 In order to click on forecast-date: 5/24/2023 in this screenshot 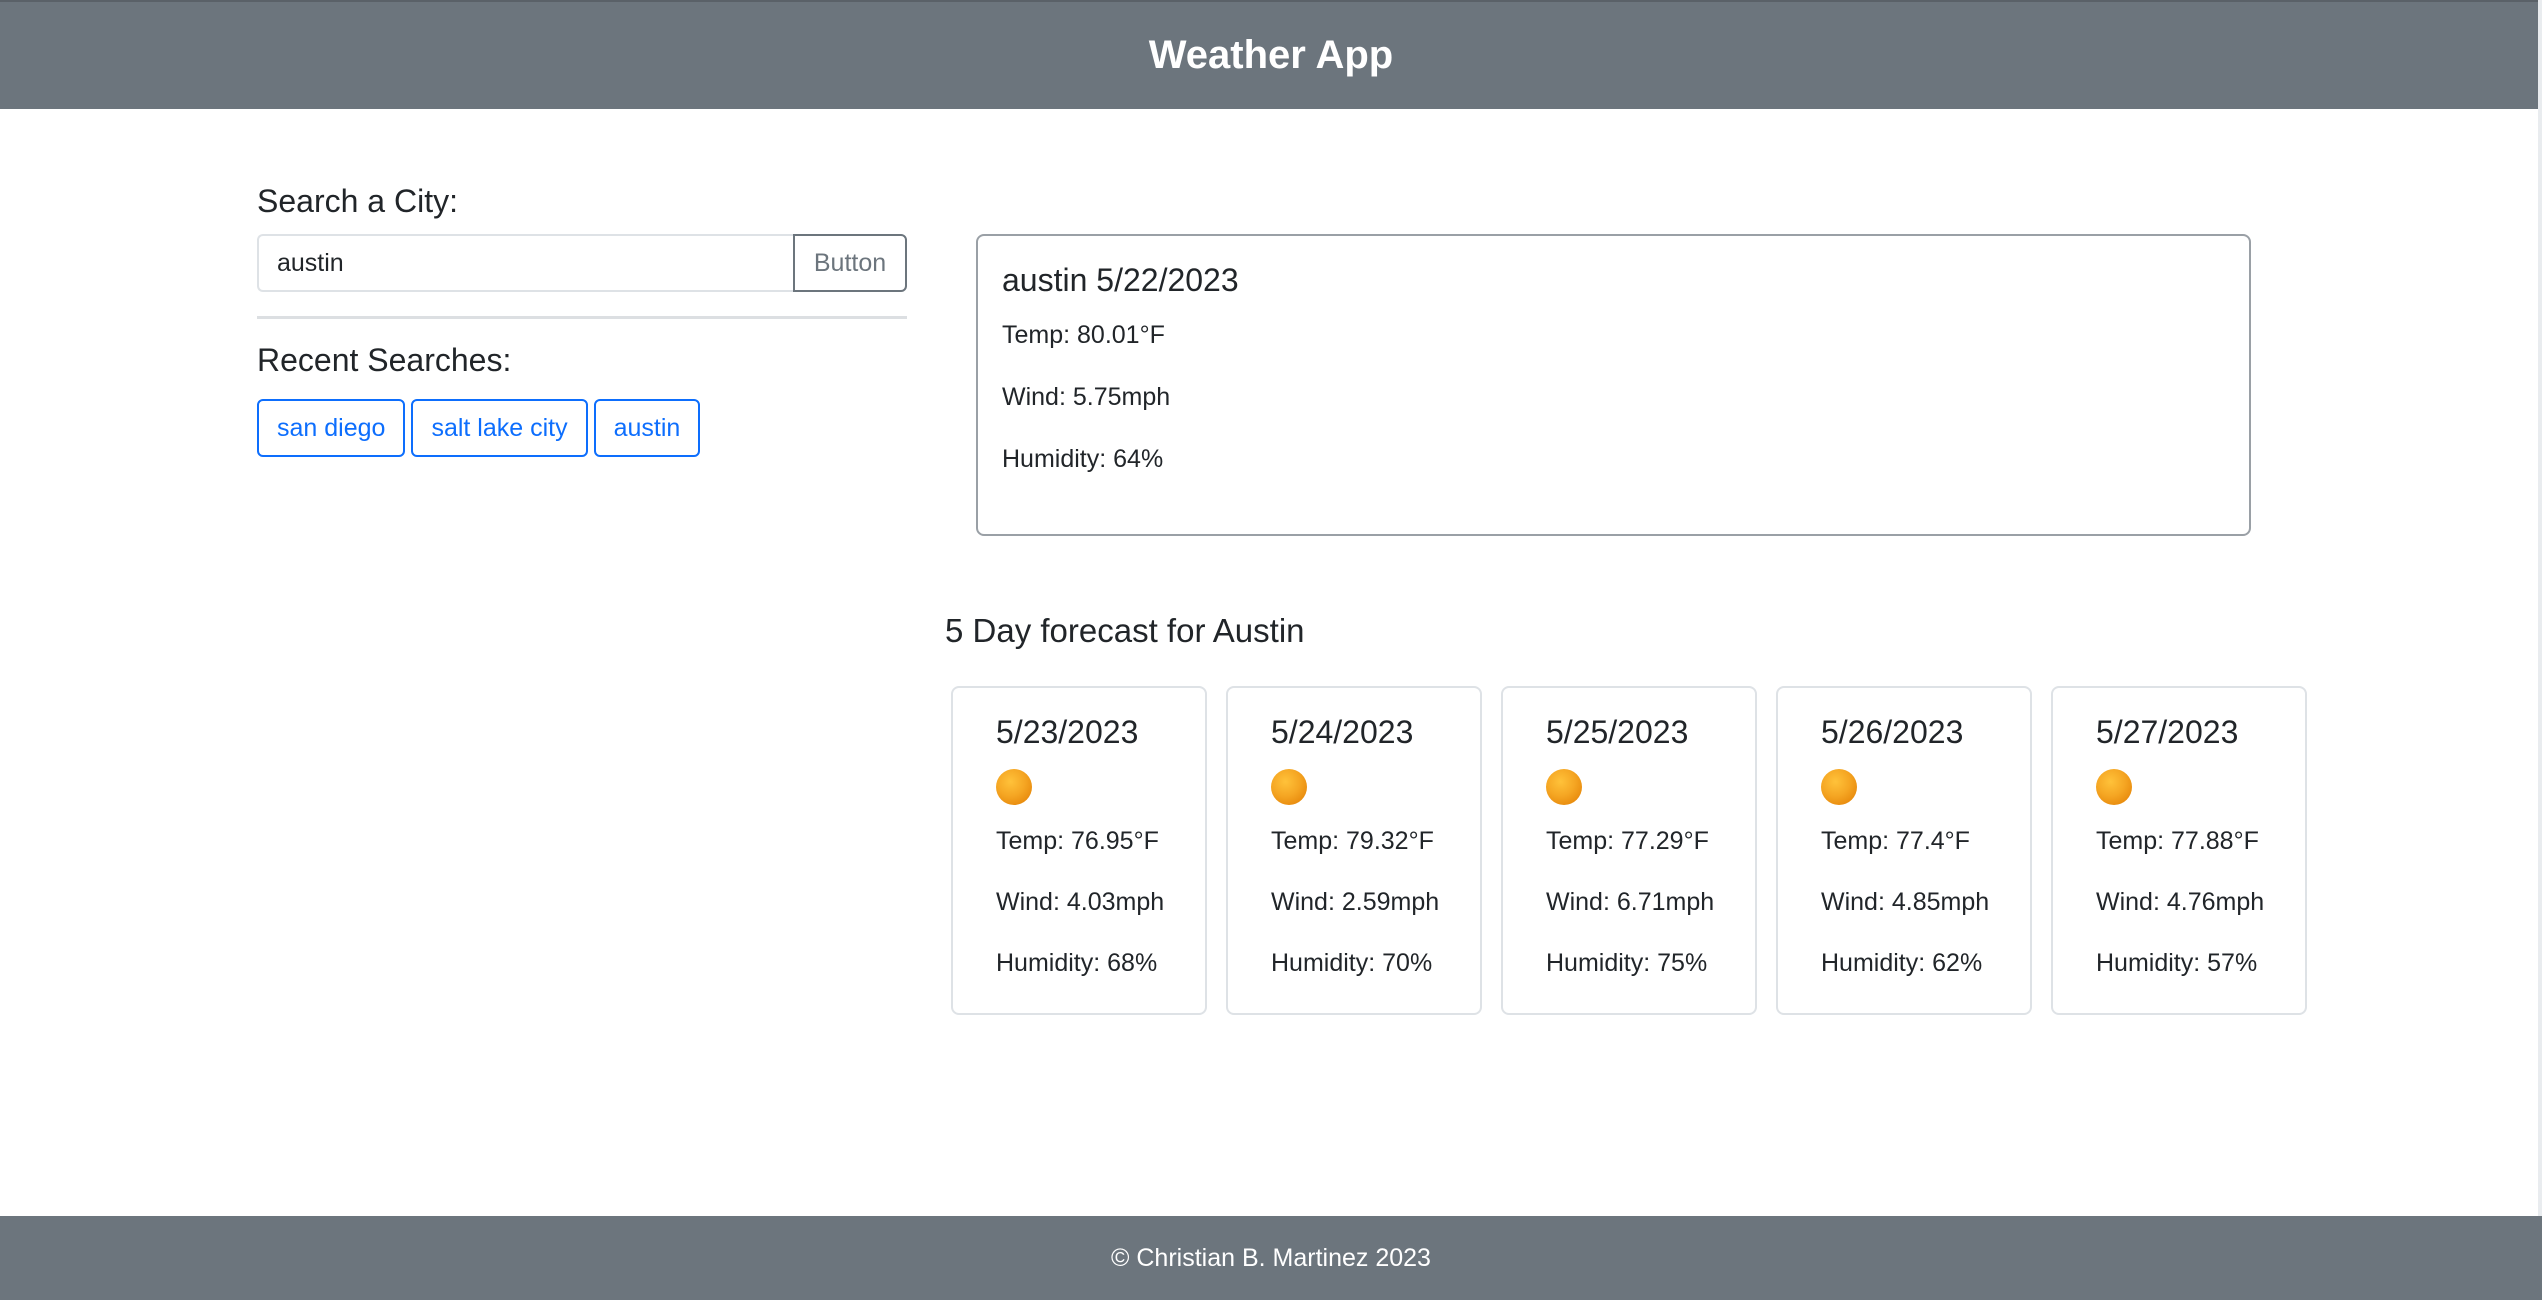, I will do `click(1342, 732)`.